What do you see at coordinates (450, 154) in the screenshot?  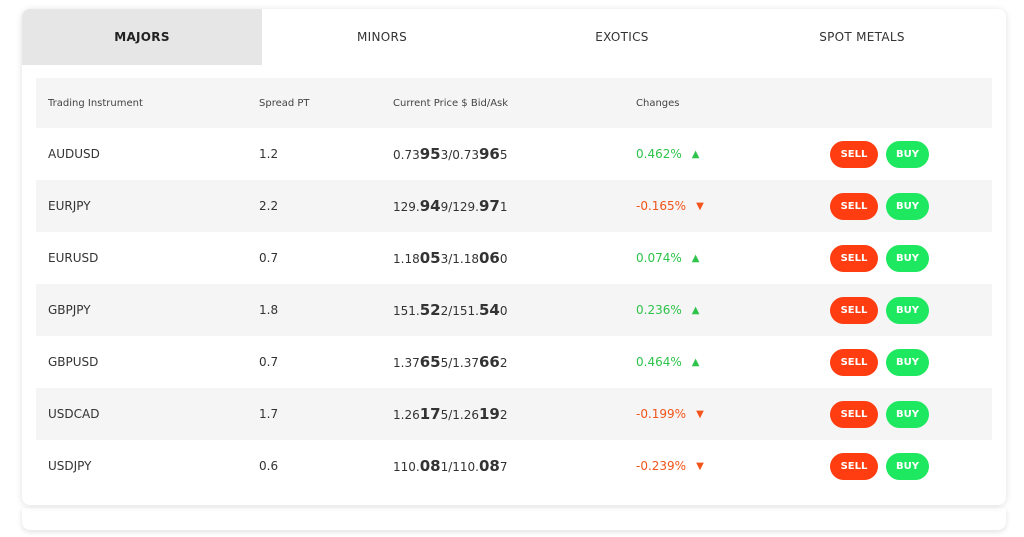 I see `bid-ask-price: 0.73953/0.73965` at bounding box center [450, 154].